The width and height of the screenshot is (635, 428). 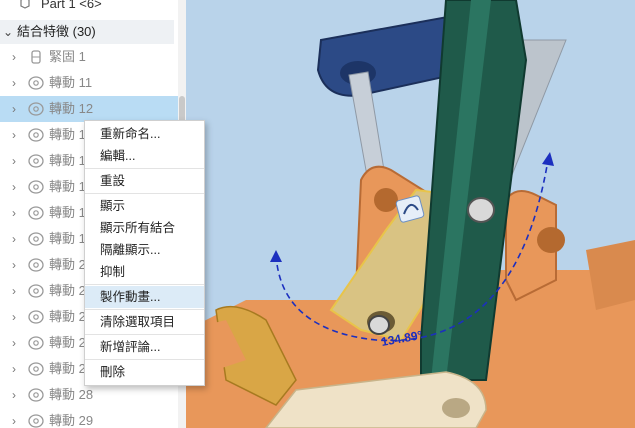 I want to click on chevron-down-icon: ⌄, so click(x=8, y=32).